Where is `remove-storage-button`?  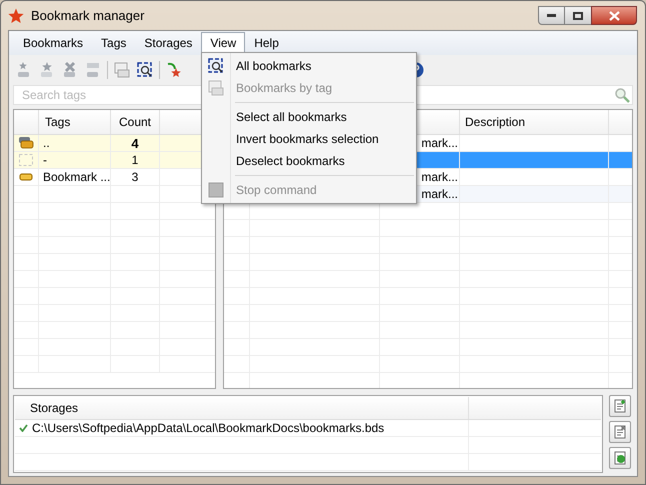 remove-storage-button is located at coordinates (620, 432).